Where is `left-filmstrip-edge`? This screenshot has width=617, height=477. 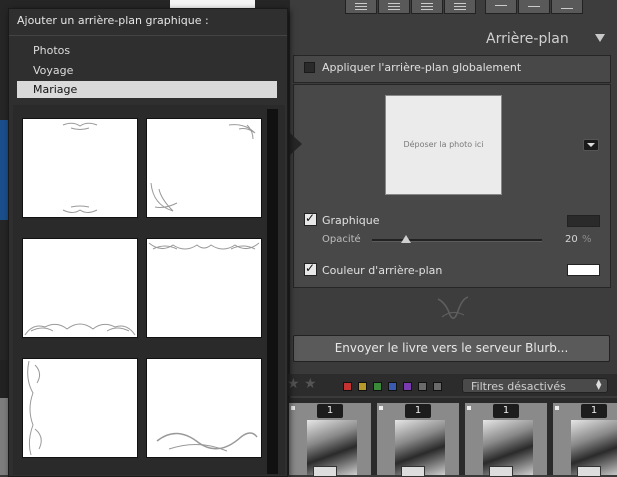 left-filmstrip-edge is located at coordinates (4, 436).